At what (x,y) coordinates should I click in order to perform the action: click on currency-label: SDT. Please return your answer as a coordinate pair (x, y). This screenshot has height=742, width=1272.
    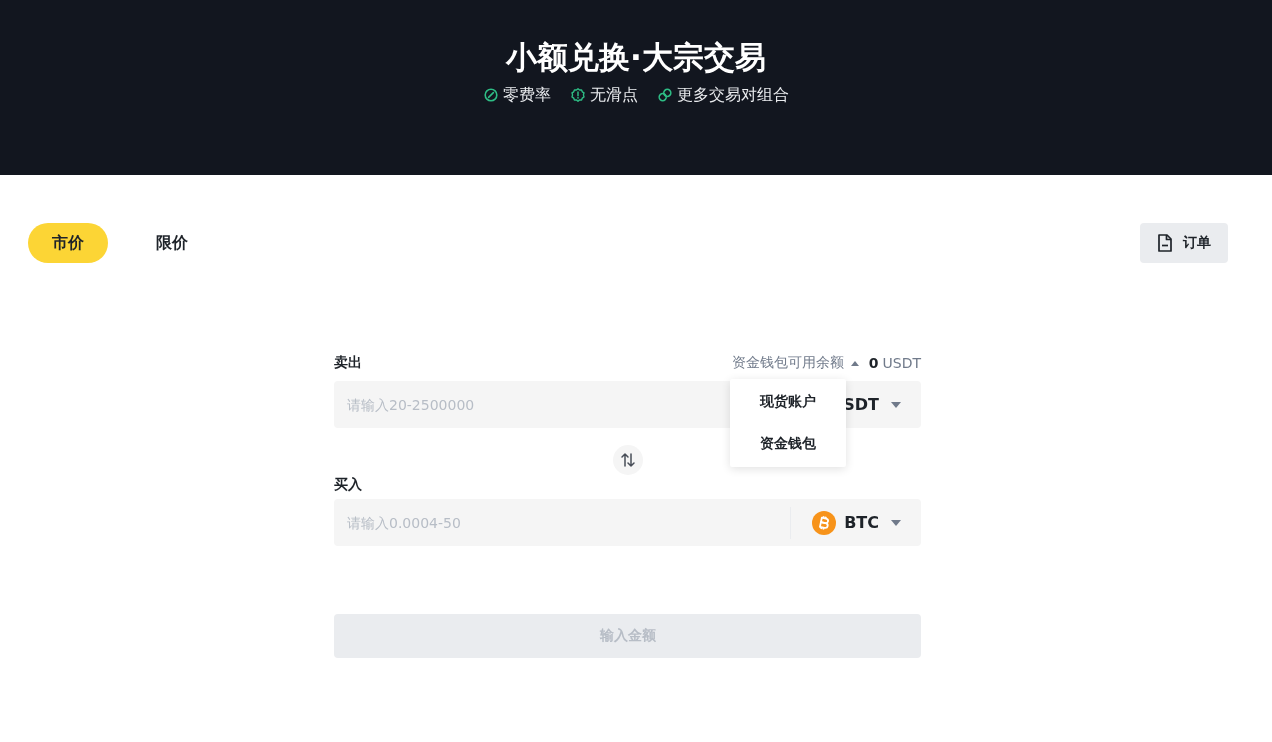
    Looking at the image, I should click on (861, 404).